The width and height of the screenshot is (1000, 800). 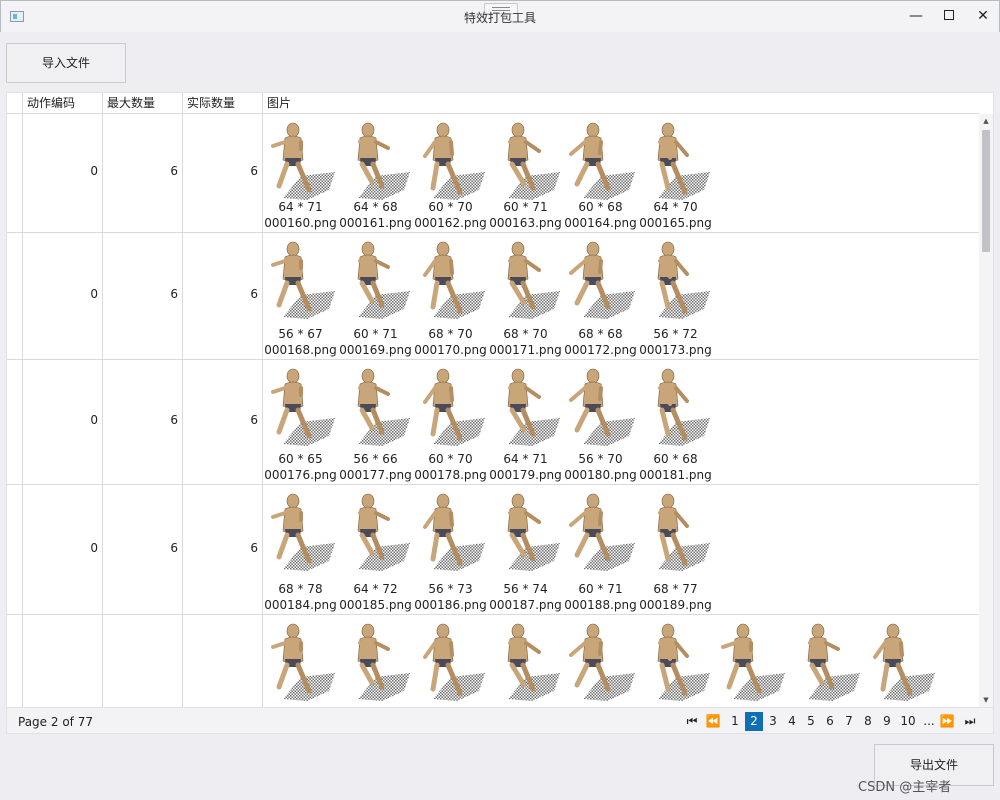 What do you see at coordinates (675, 173) in the screenshot?
I see `sprite-frame: 64 * 70 000165.png` at bounding box center [675, 173].